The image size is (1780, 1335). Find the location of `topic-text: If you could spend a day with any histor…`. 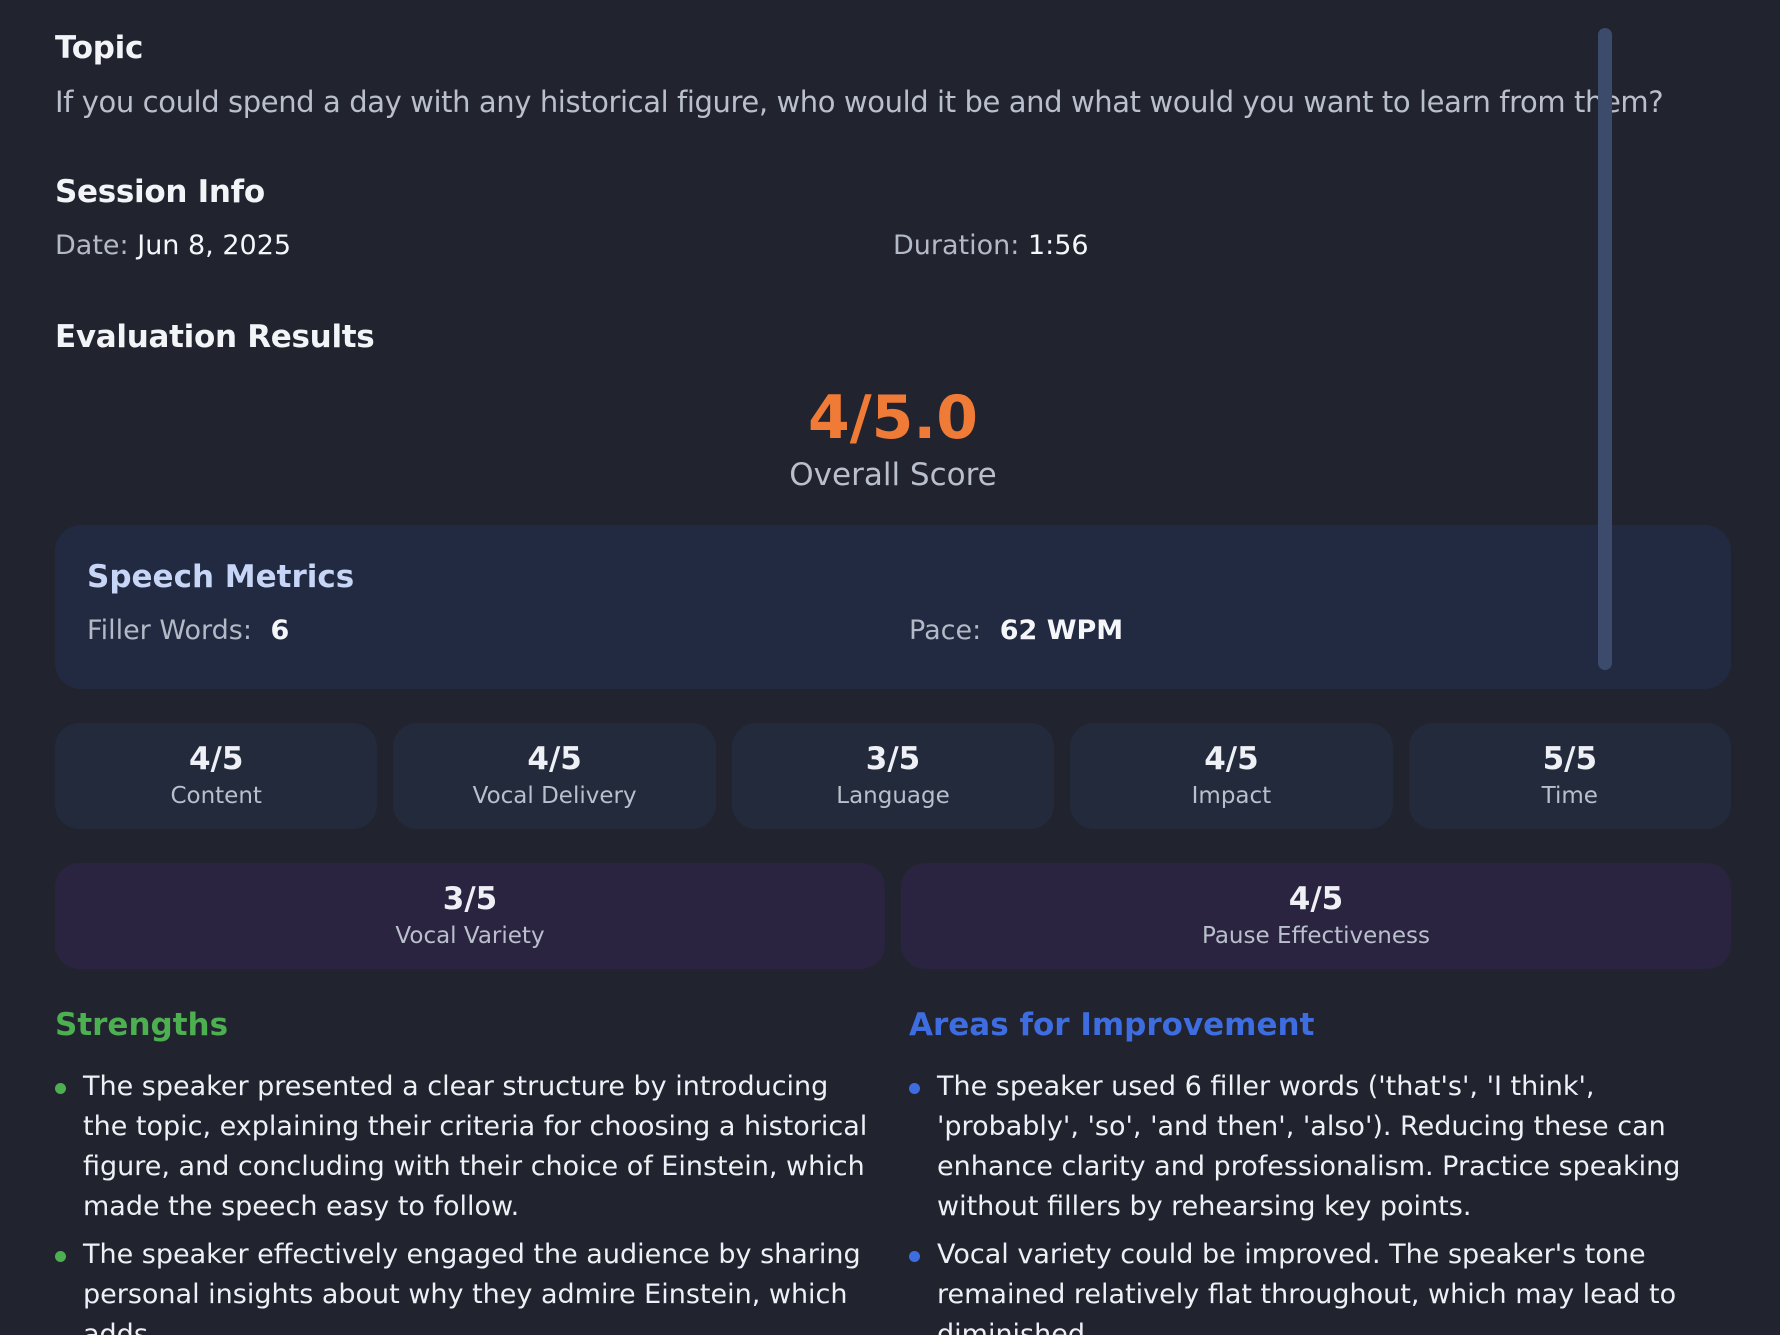

topic-text: If you could spend a day with any histor… is located at coordinates (859, 102).